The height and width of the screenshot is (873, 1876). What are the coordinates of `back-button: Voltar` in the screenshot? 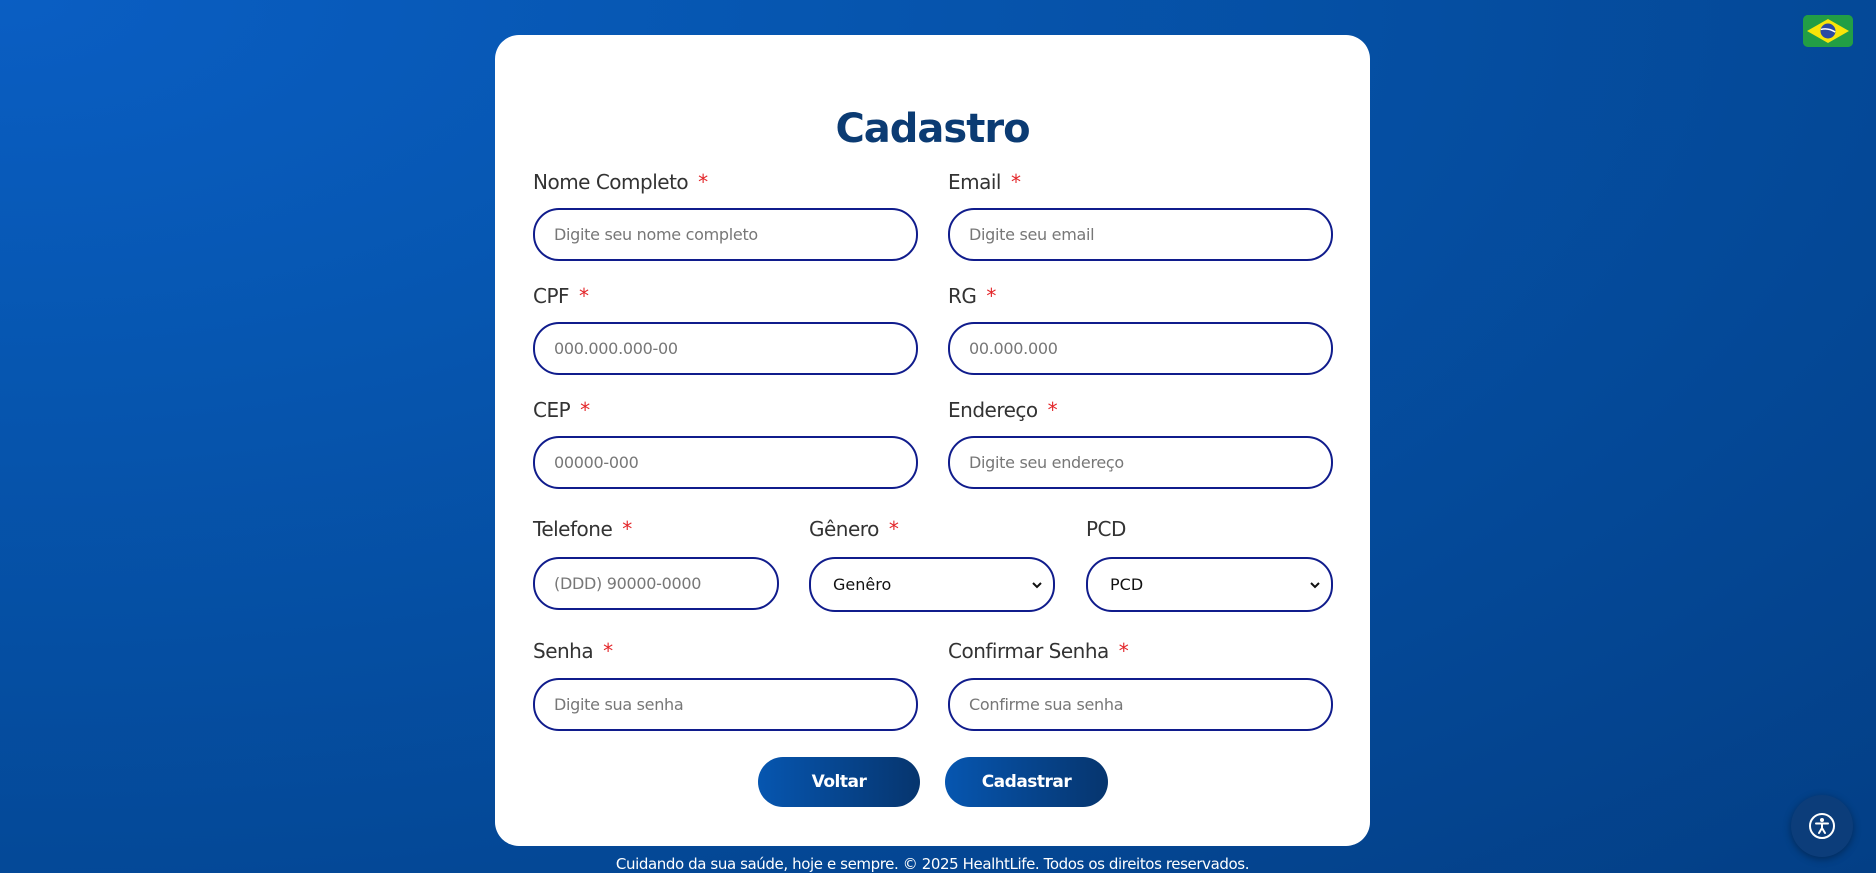 It's located at (839, 782).